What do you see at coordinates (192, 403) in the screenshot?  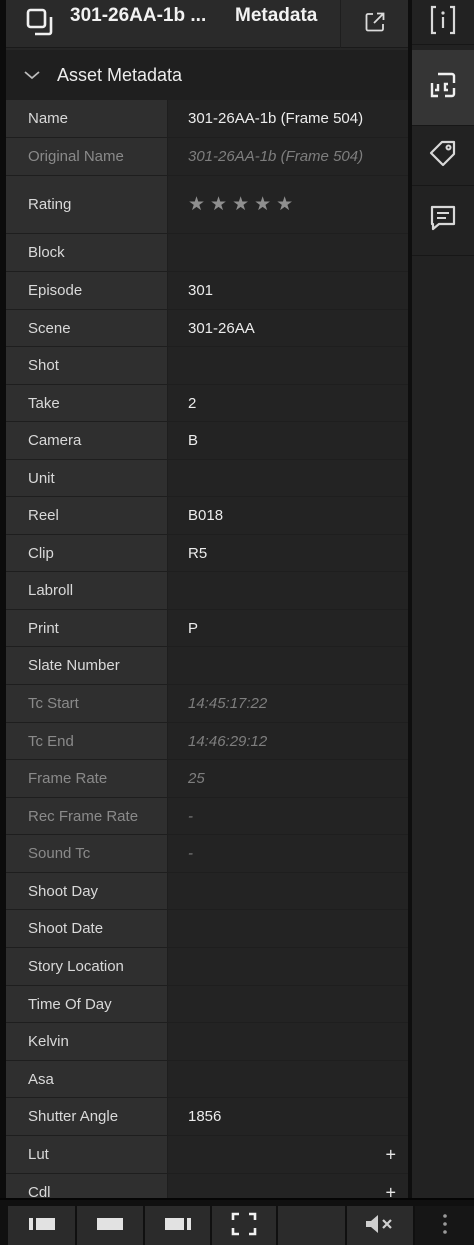 I see `metadata-value-text: 2` at bounding box center [192, 403].